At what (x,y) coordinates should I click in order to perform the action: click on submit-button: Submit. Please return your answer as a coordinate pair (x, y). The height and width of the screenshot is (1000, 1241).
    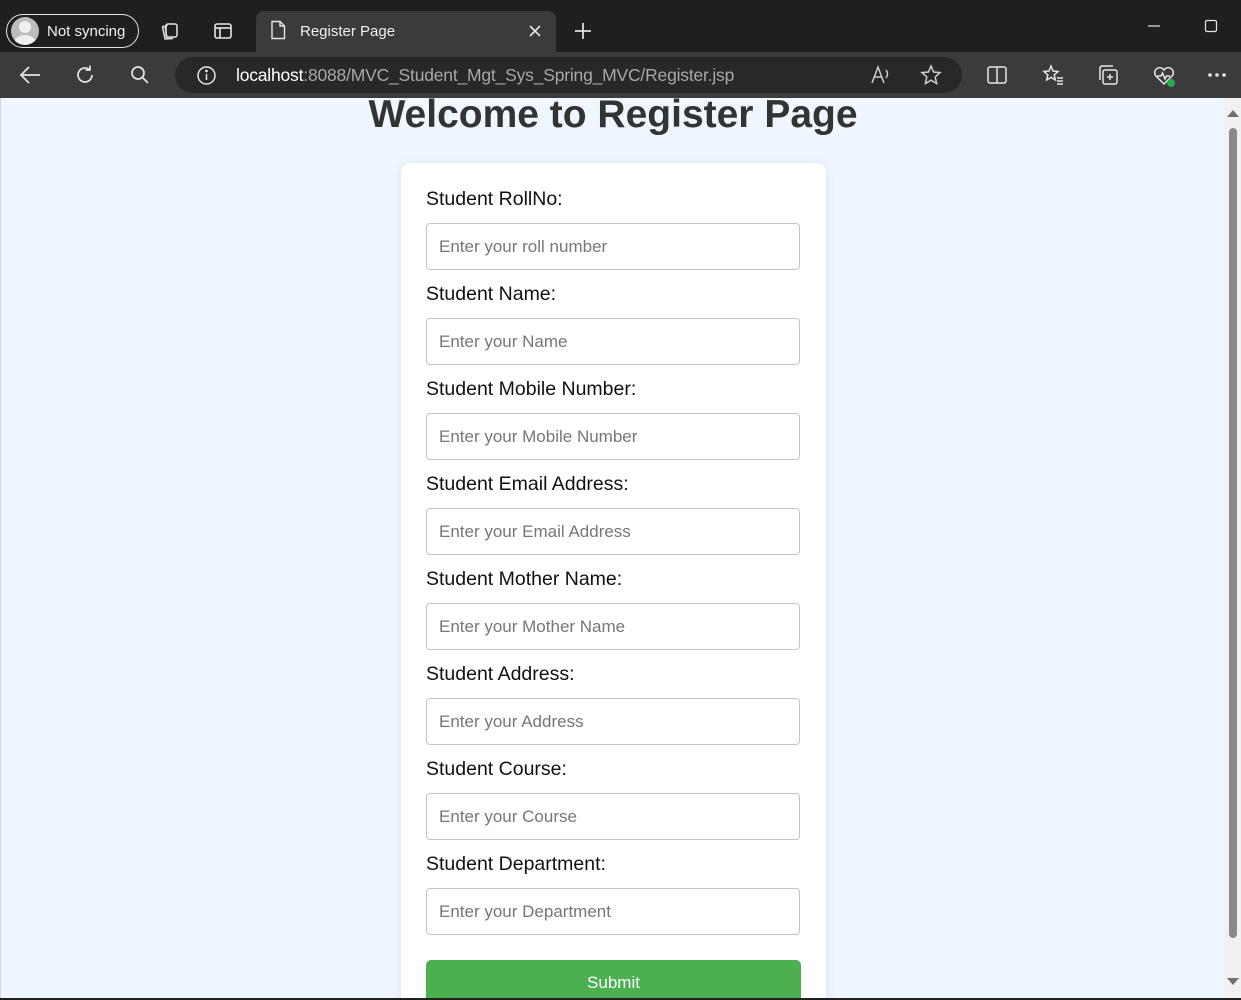
    Looking at the image, I should click on (613, 979).